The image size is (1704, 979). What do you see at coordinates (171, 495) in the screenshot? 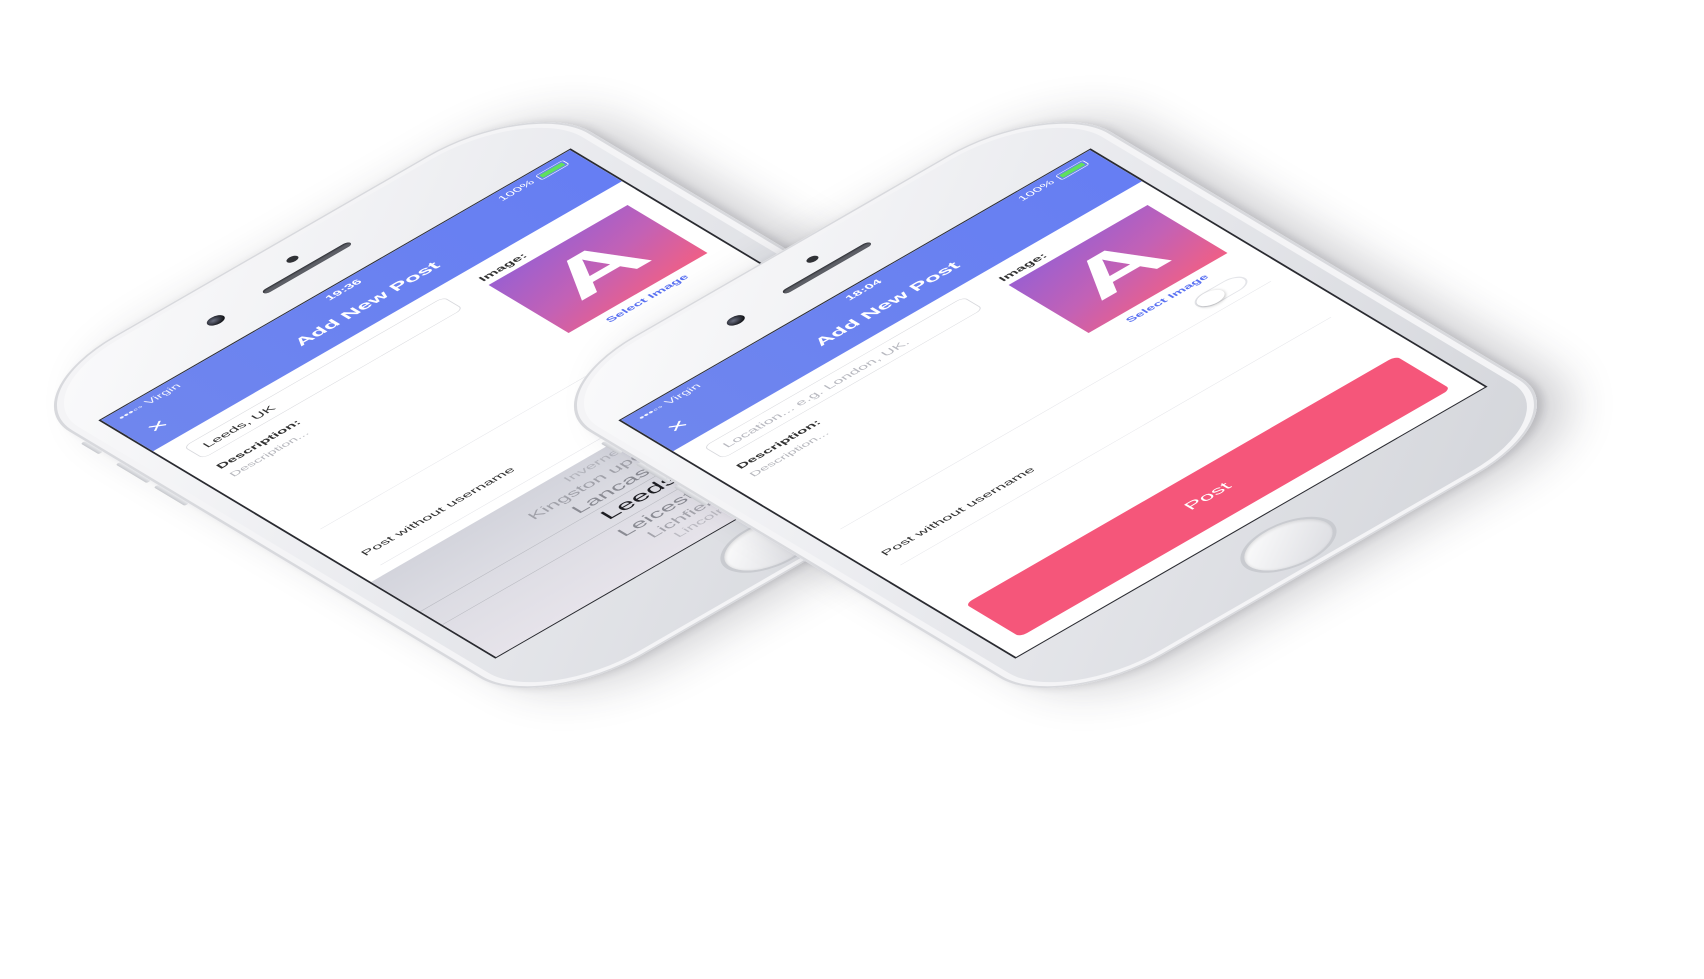
I see `volume-down-button` at bounding box center [171, 495].